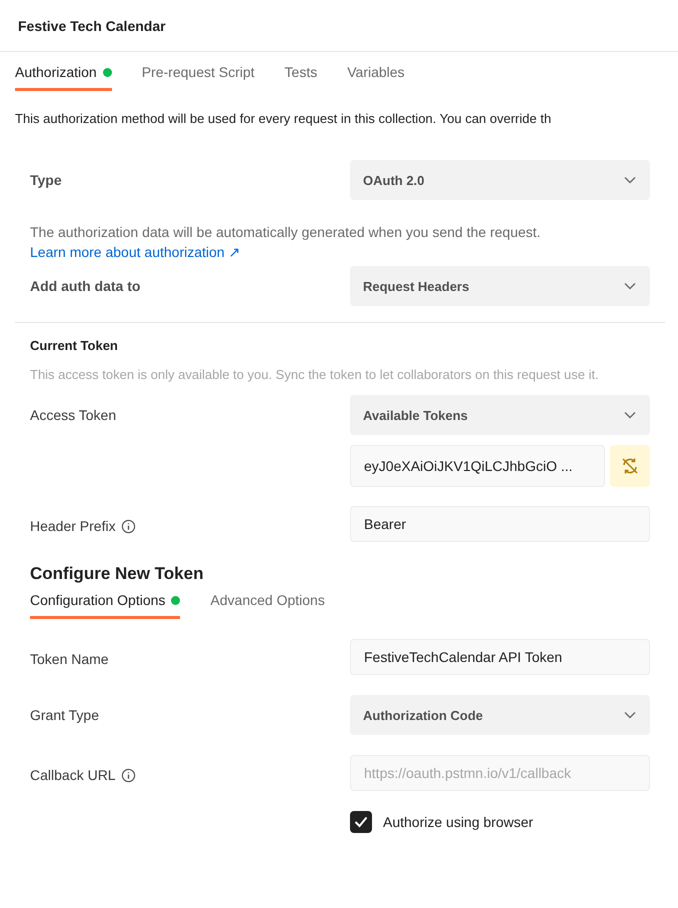  I want to click on checkbox-label: Authorize using browser, so click(458, 822).